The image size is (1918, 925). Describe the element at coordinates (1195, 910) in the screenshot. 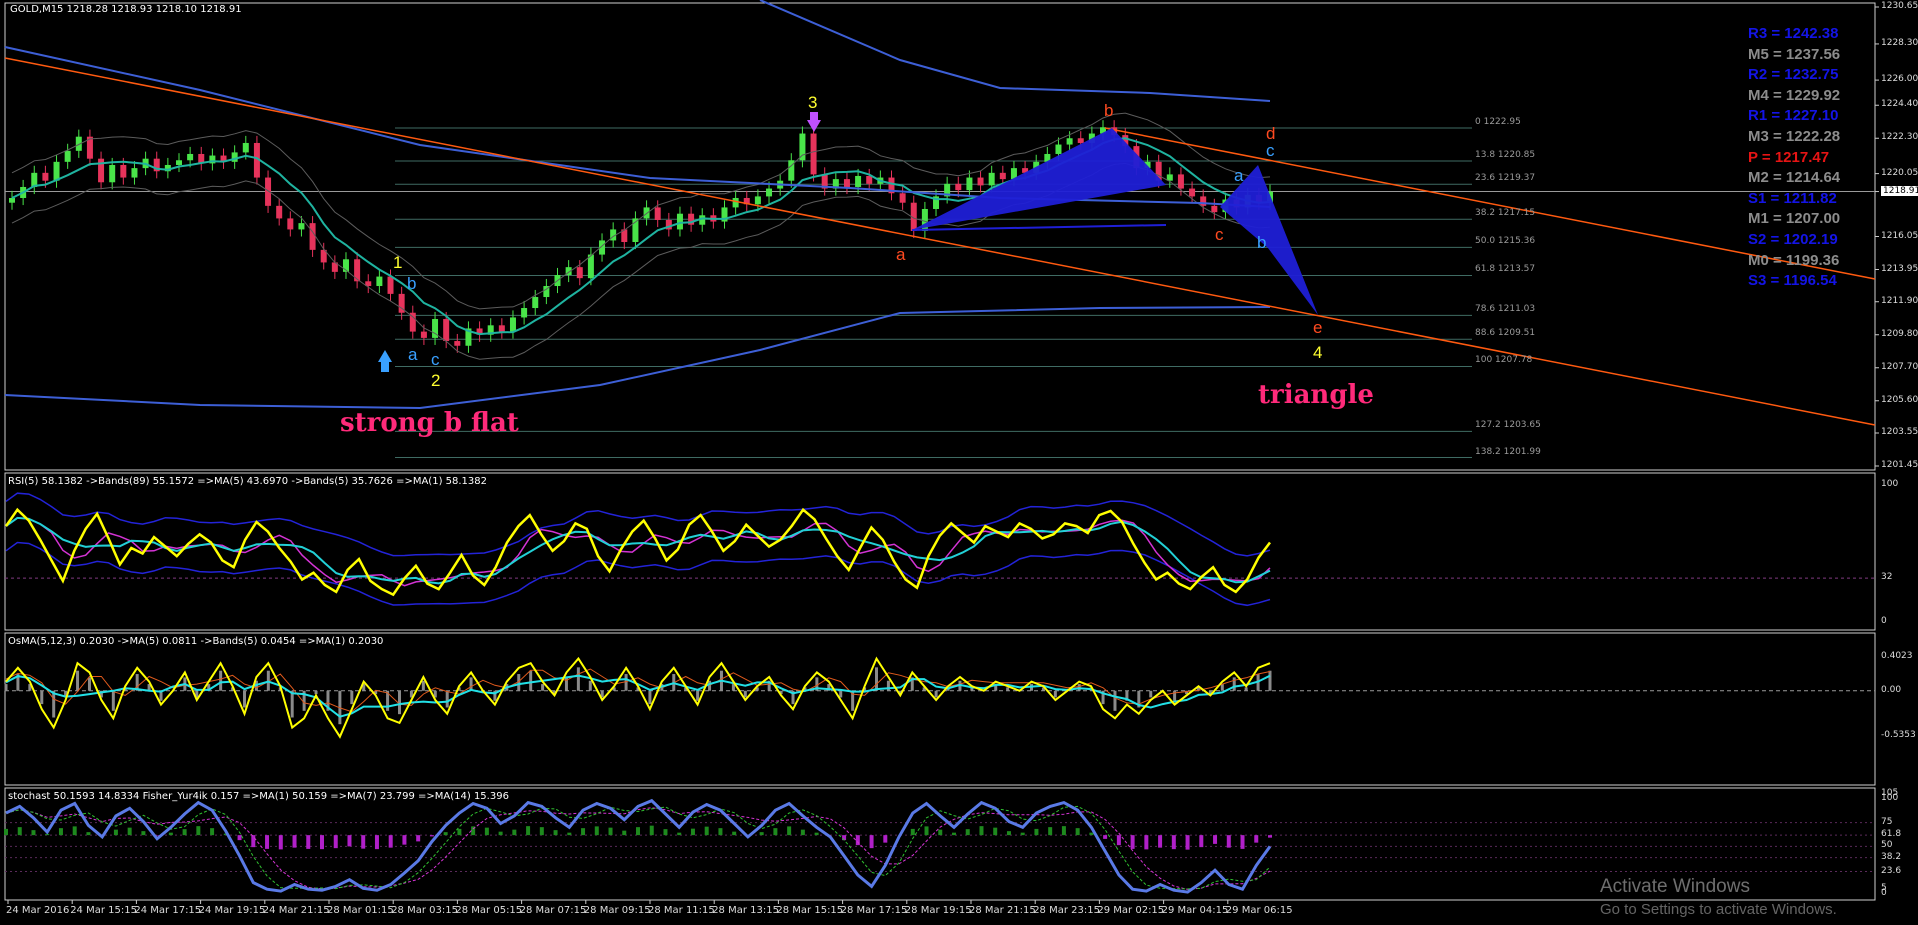

I see `time-axis-label: 29 Mar 04:15` at that location.